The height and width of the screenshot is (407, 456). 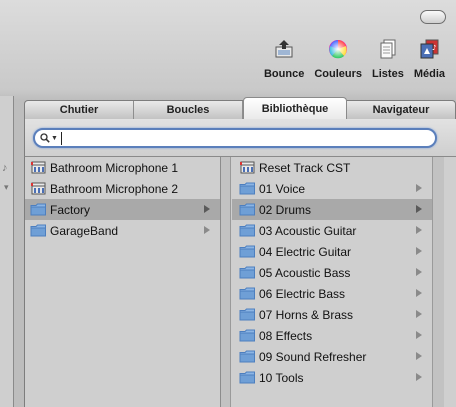 What do you see at coordinates (332, 209) in the screenshot?
I see `list-item: 02 Drums` at bounding box center [332, 209].